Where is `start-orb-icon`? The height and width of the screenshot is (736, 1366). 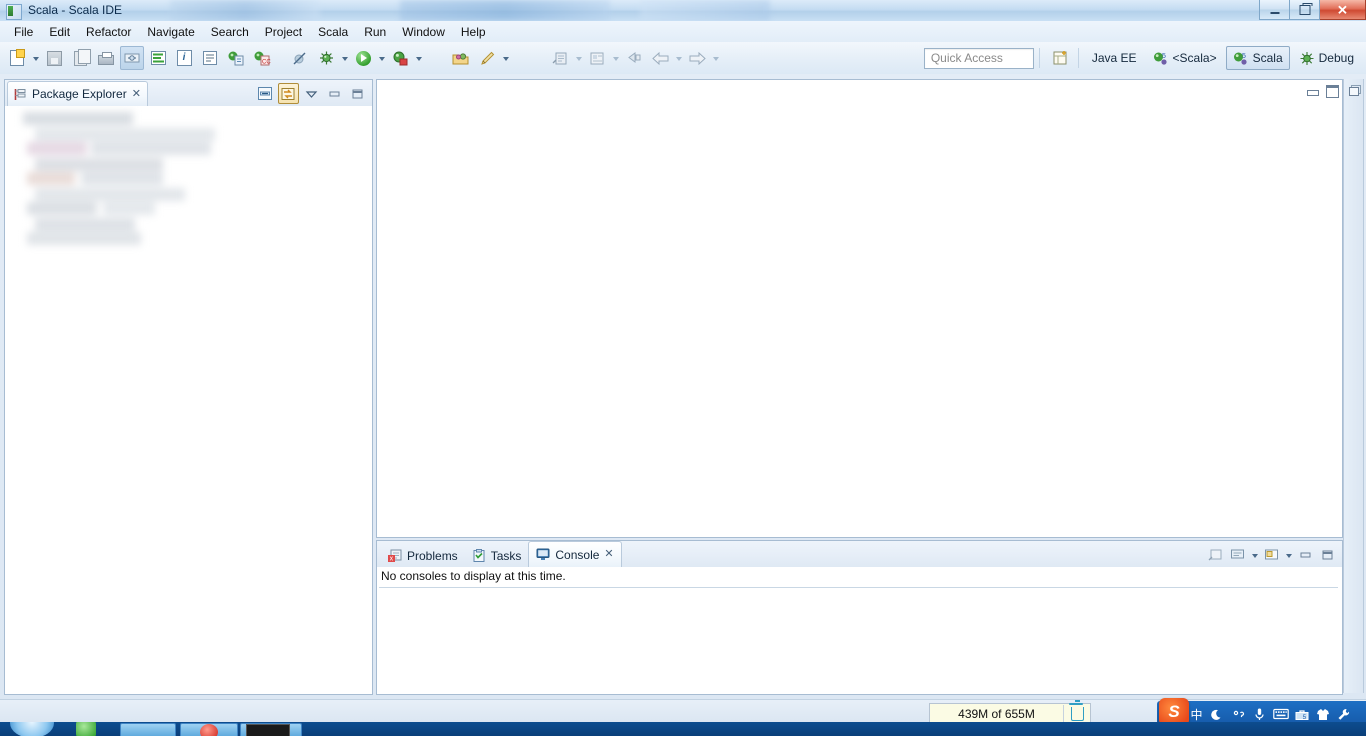
start-orb-icon is located at coordinates (32, 729).